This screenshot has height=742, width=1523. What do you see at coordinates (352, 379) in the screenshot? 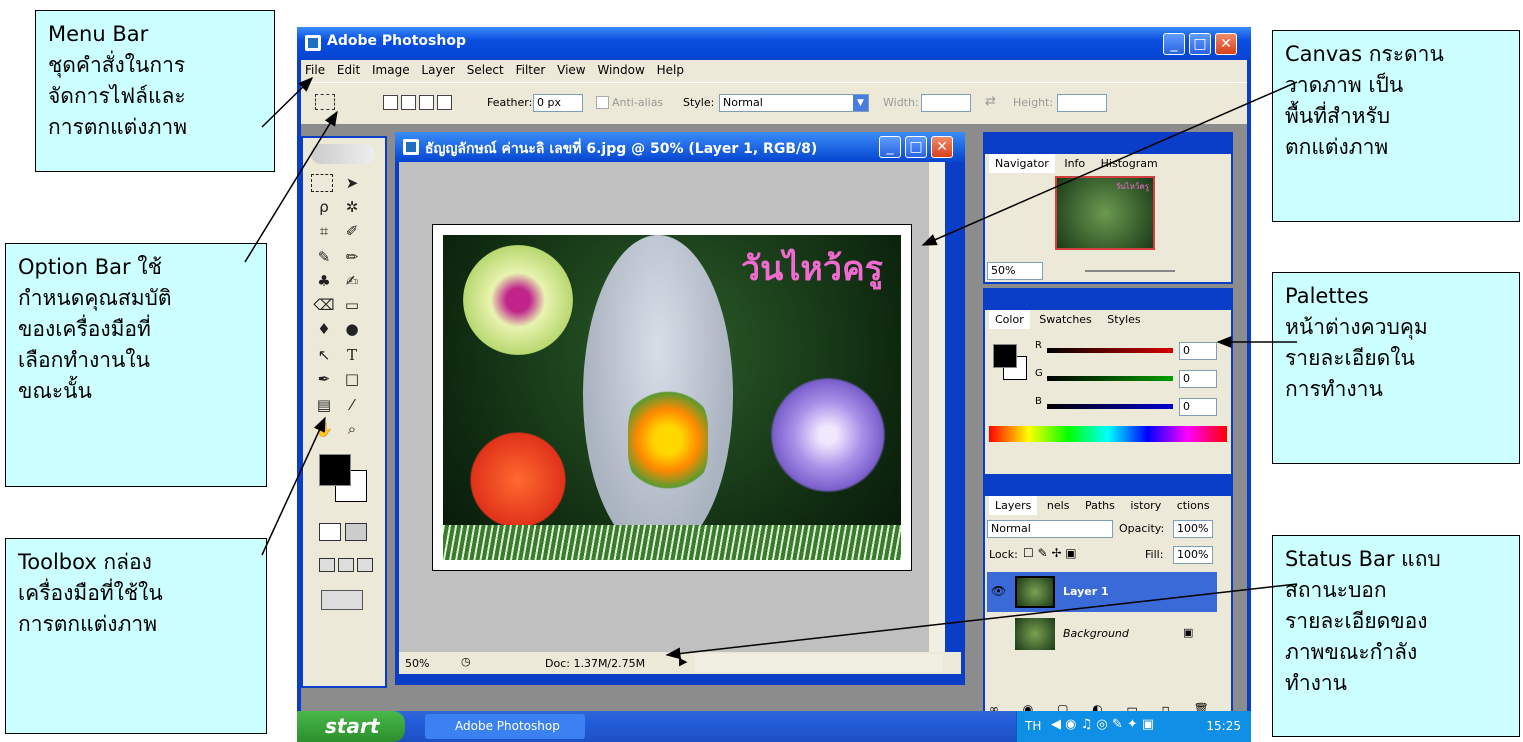
I see `shape-tool-icon: □` at bounding box center [352, 379].